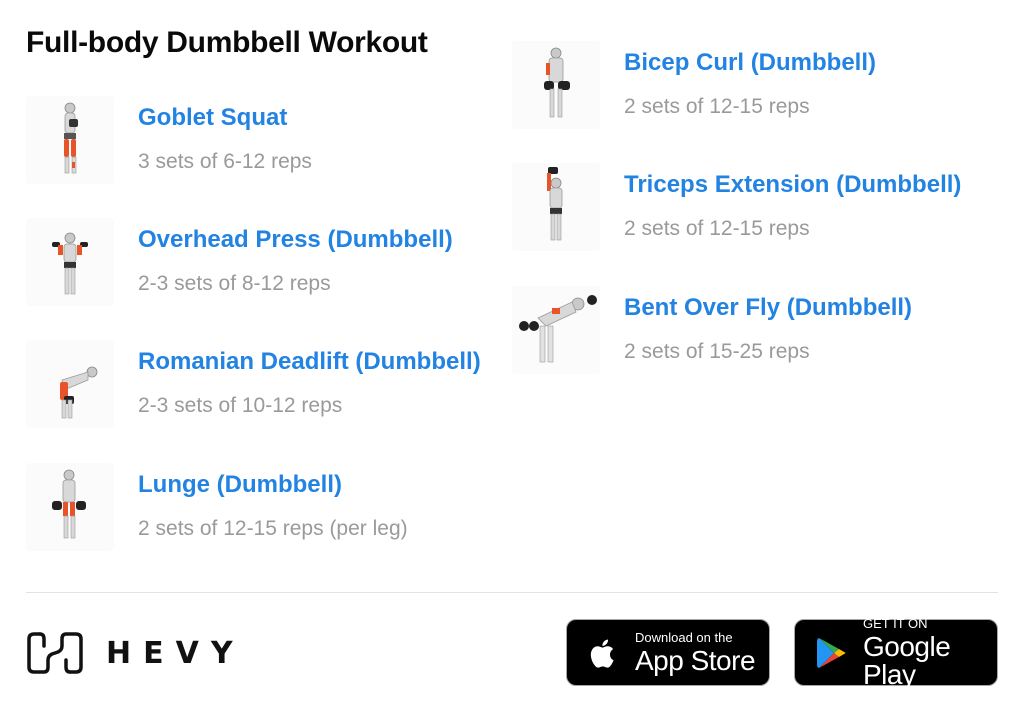 This screenshot has width=1024, height=716. Describe the element at coordinates (602, 653) in the screenshot. I see `apple-icon` at that location.